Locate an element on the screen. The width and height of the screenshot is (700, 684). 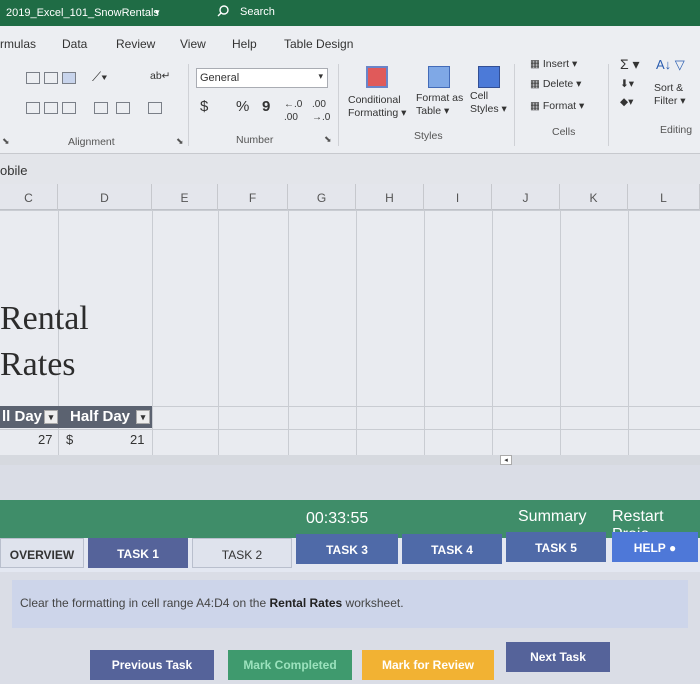
increase-indent-icon is located at coordinates (123, 108).